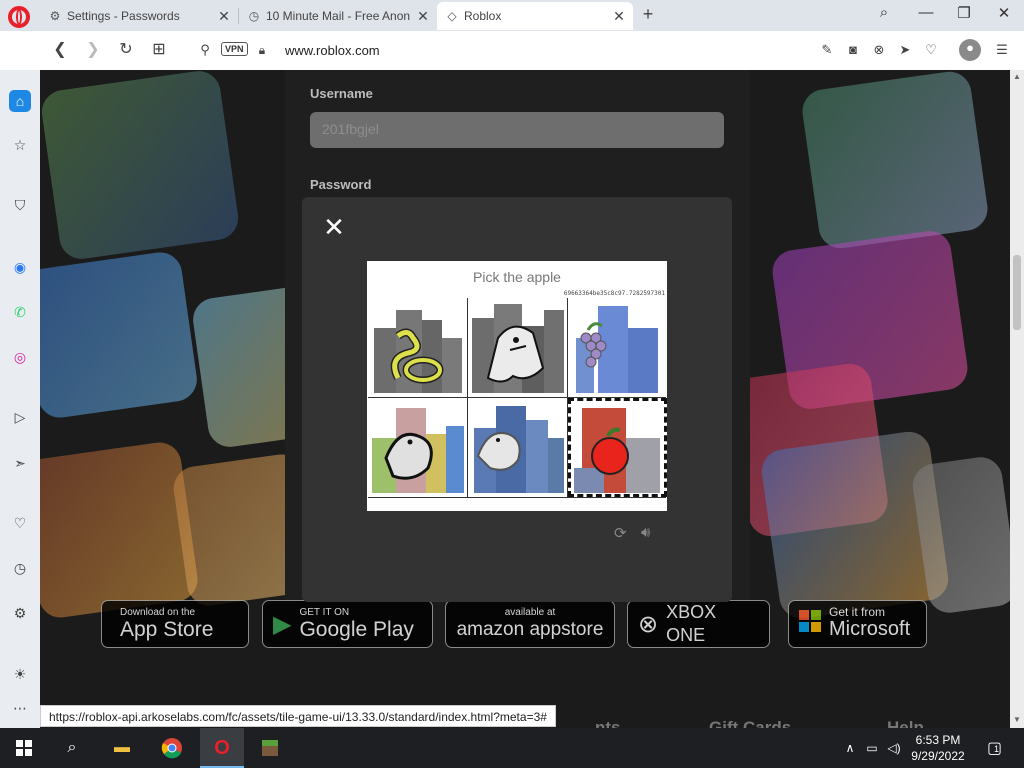  What do you see at coordinates (20, 312) in the screenshot?
I see `whatsapp-icon: ✆` at bounding box center [20, 312].